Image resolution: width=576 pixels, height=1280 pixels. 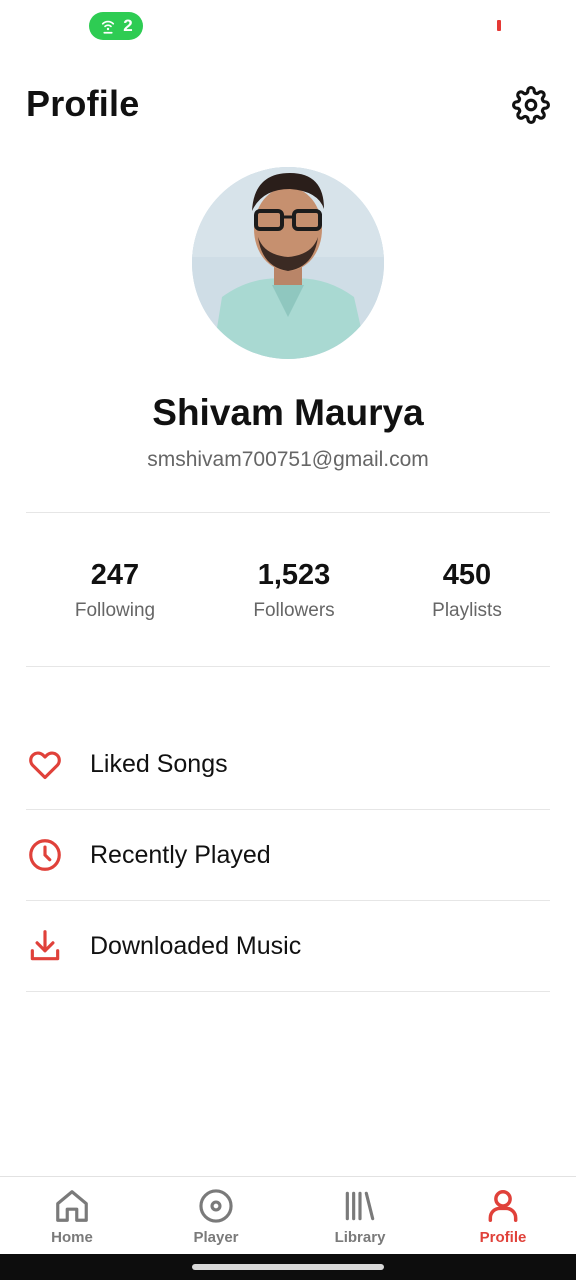 What do you see at coordinates (45, 764) in the screenshot?
I see `heart-icon` at bounding box center [45, 764].